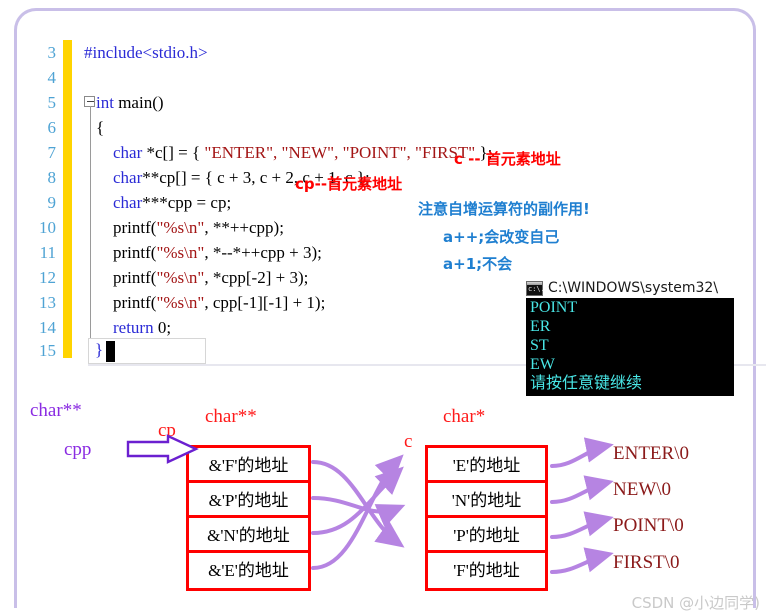 This screenshot has height=615, width=768. I want to click on fold-guide-line, so click(90, 230).